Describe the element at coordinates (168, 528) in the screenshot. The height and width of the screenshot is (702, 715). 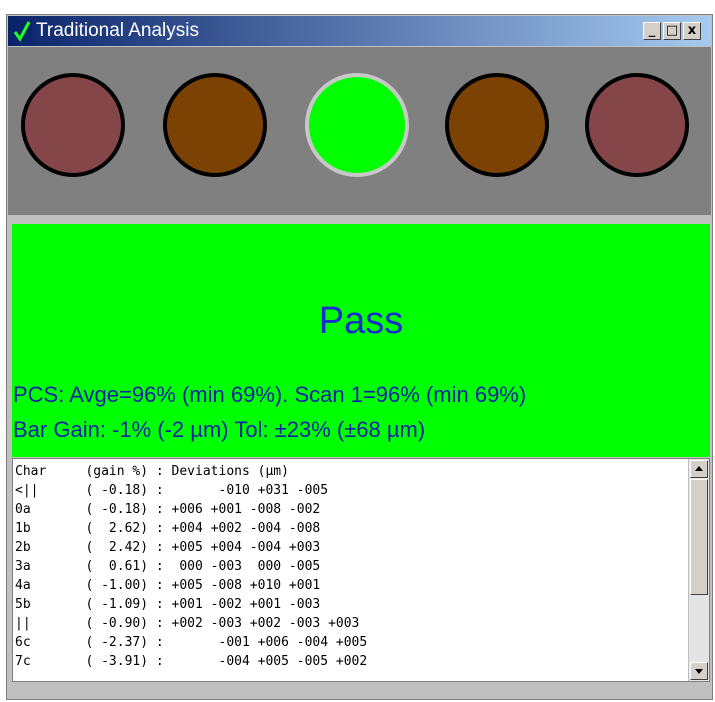
I see `log-line: 1b ( 2.62) : +004 +002 -004 -008` at that location.